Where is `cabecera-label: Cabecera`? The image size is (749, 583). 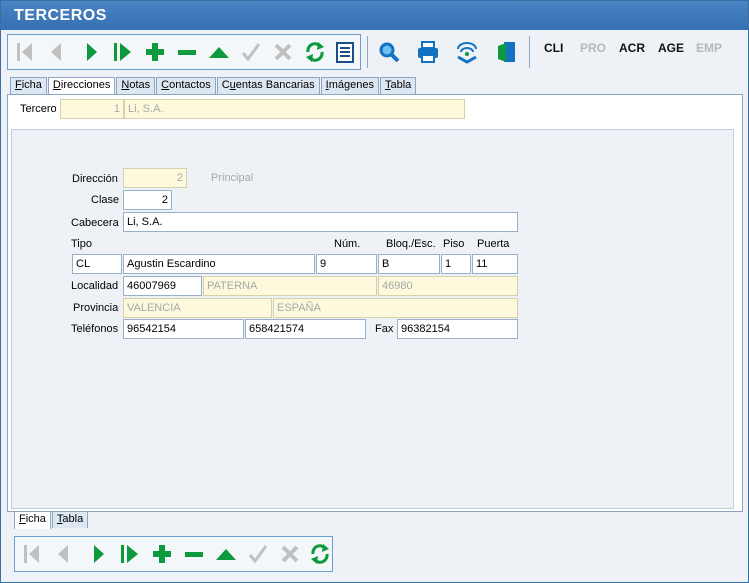 cabecera-label: Cabecera is located at coordinates (95, 223).